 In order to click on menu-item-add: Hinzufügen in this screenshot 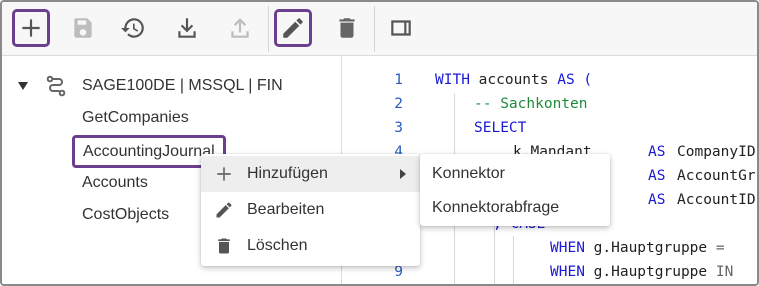, I will do `click(310, 174)`.